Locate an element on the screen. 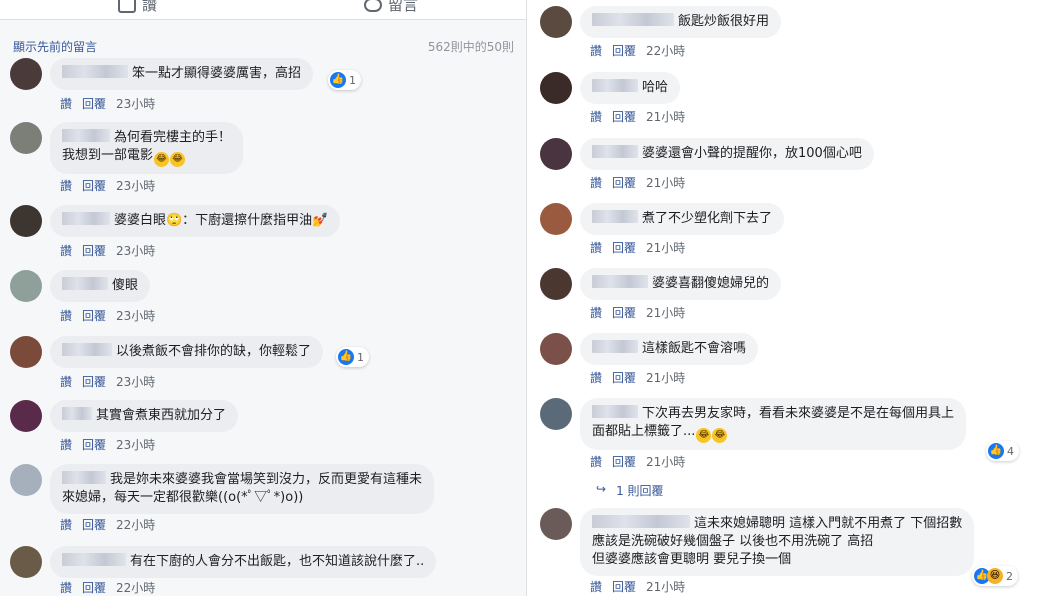 This screenshot has height=596, width=1060. previous-comments-row: 顯示先前的留言 562則中的50則 is located at coordinates (263, 46).